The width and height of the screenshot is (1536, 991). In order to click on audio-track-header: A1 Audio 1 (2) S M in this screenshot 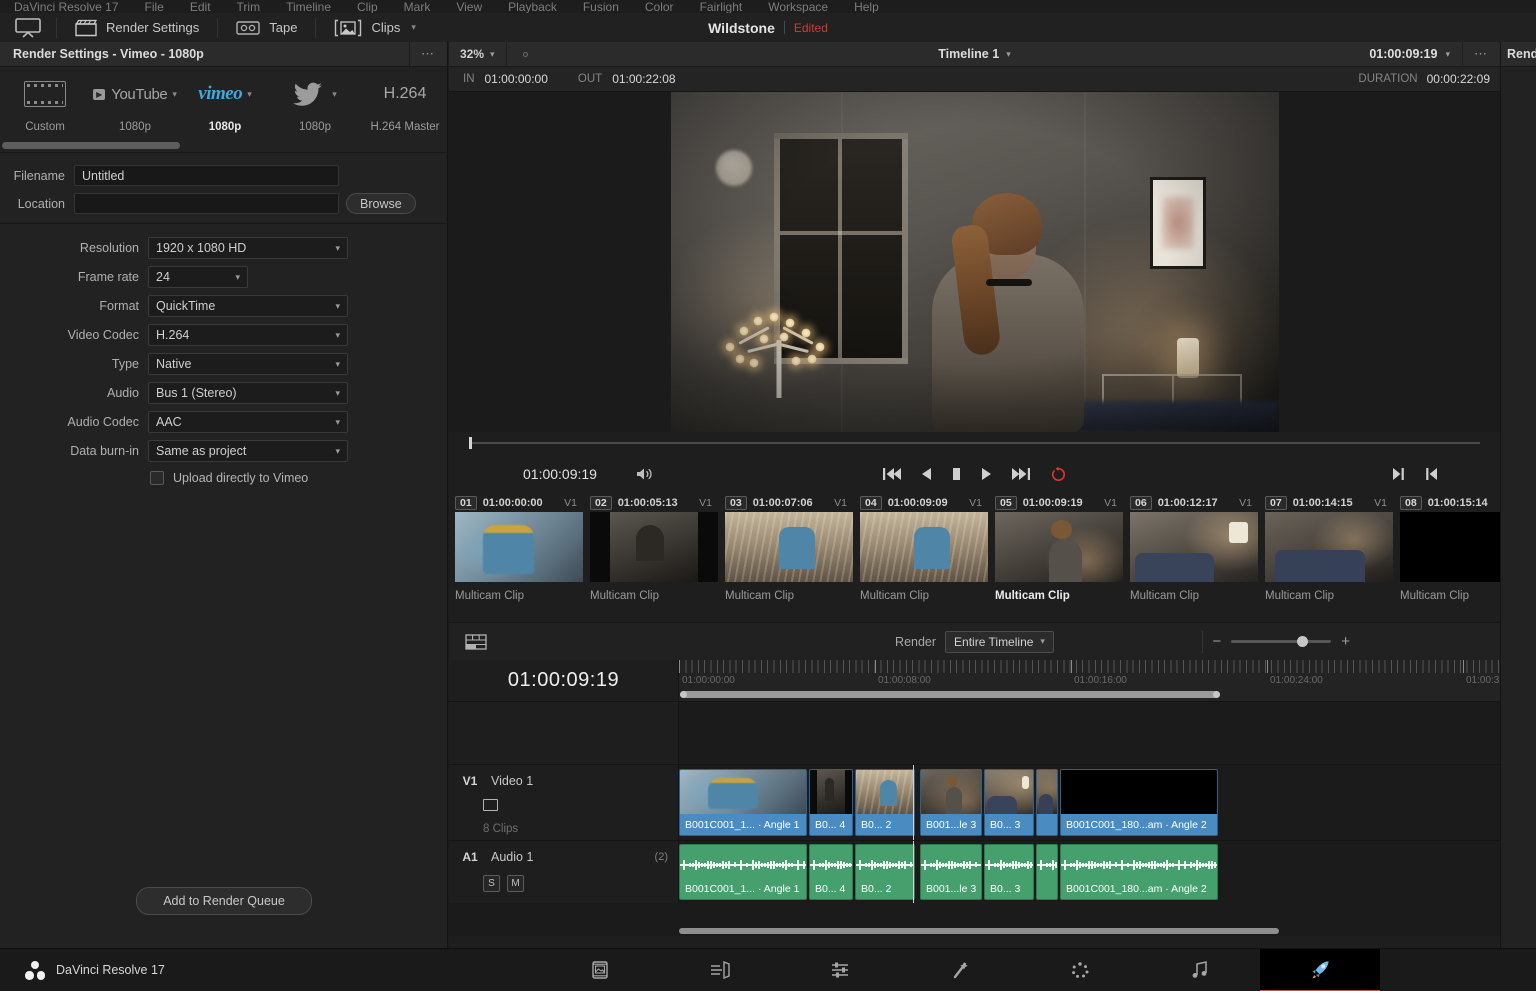, I will do `click(564, 872)`.